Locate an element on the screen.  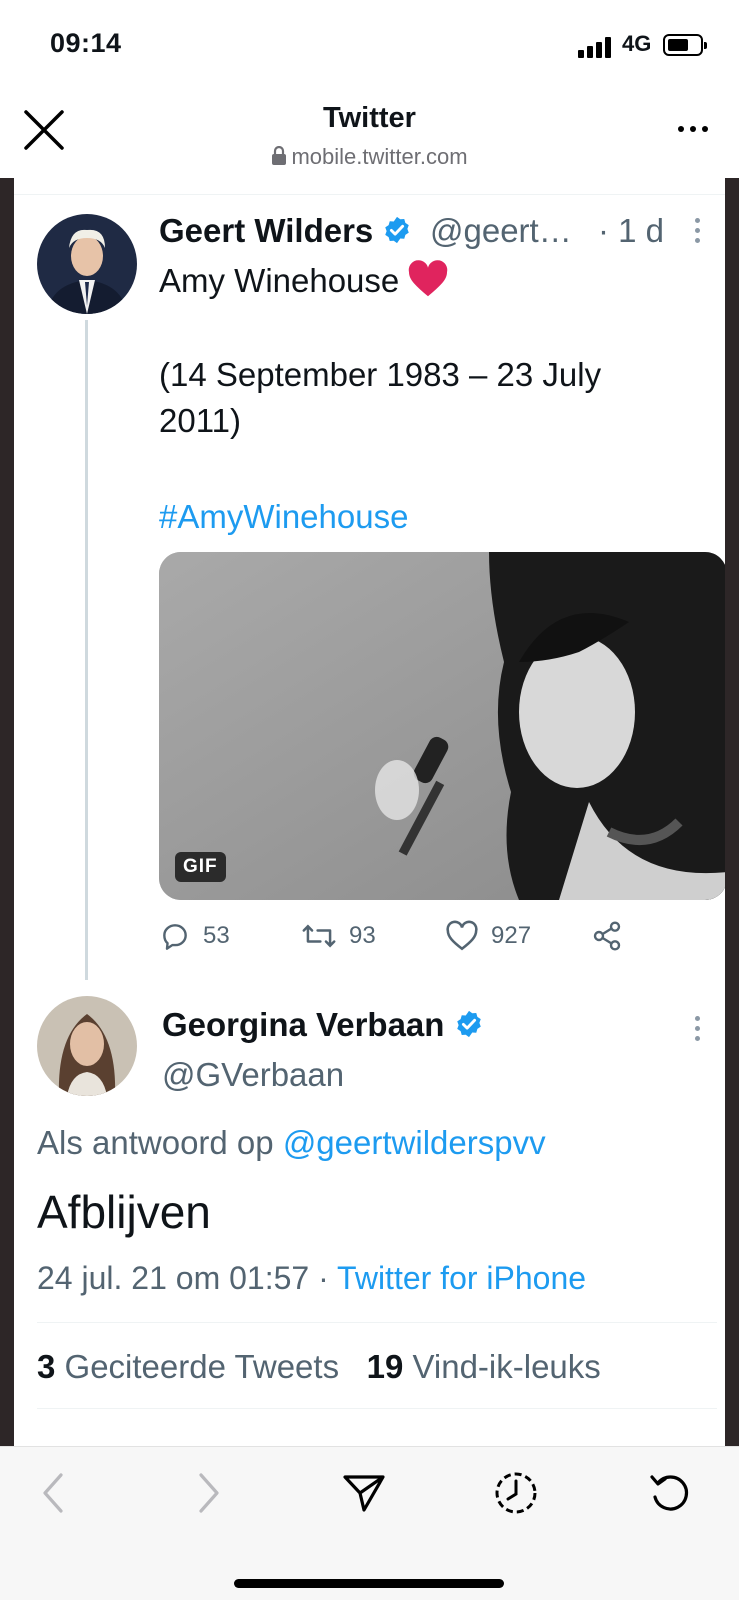
signal-icon is located at coordinates (596, 47).